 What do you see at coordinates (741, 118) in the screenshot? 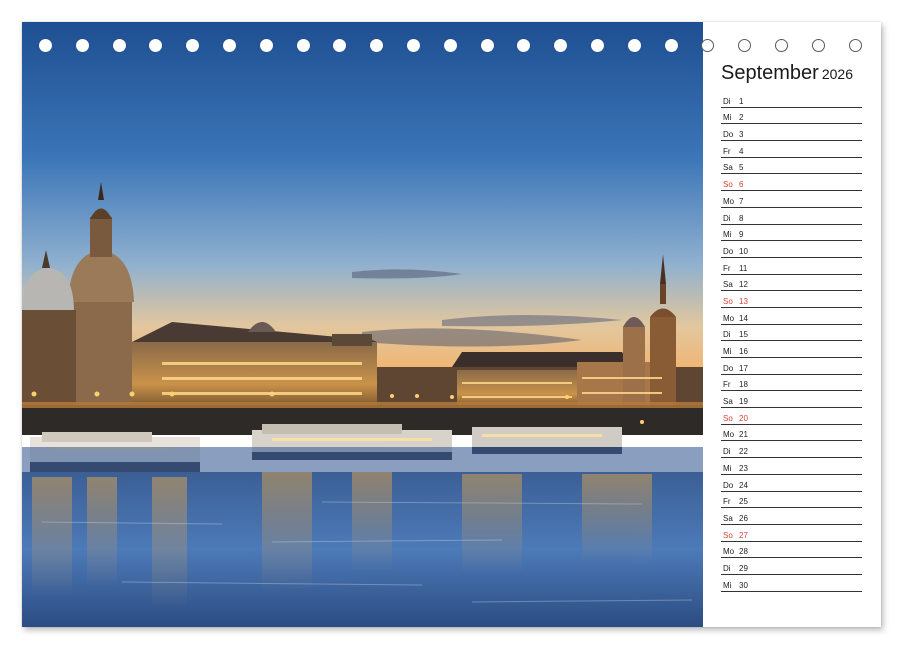
I see `day-number: 2` at bounding box center [741, 118].